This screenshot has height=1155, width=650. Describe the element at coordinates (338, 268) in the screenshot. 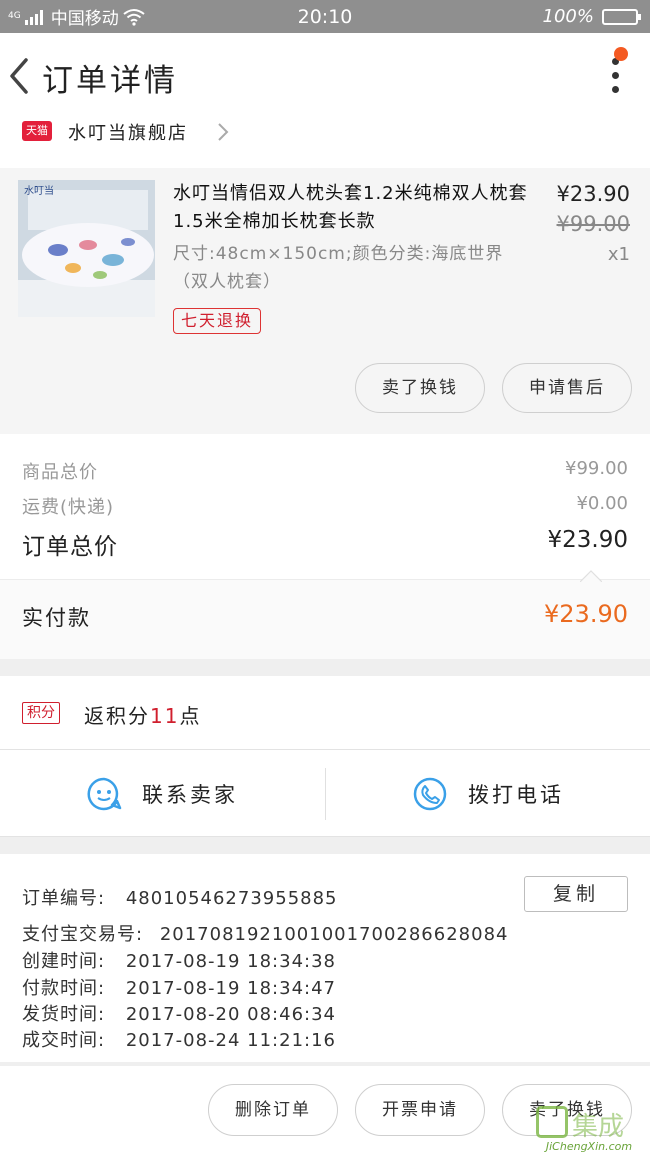

I see `product-spec: 尺寸:48cm×150cm;颜色分类:海底世界（双人枕套）` at that location.